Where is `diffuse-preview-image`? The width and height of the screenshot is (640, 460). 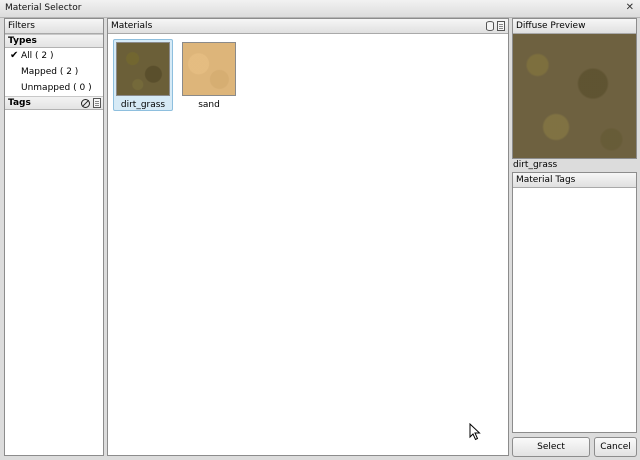 diffuse-preview-image is located at coordinates (574, 96).